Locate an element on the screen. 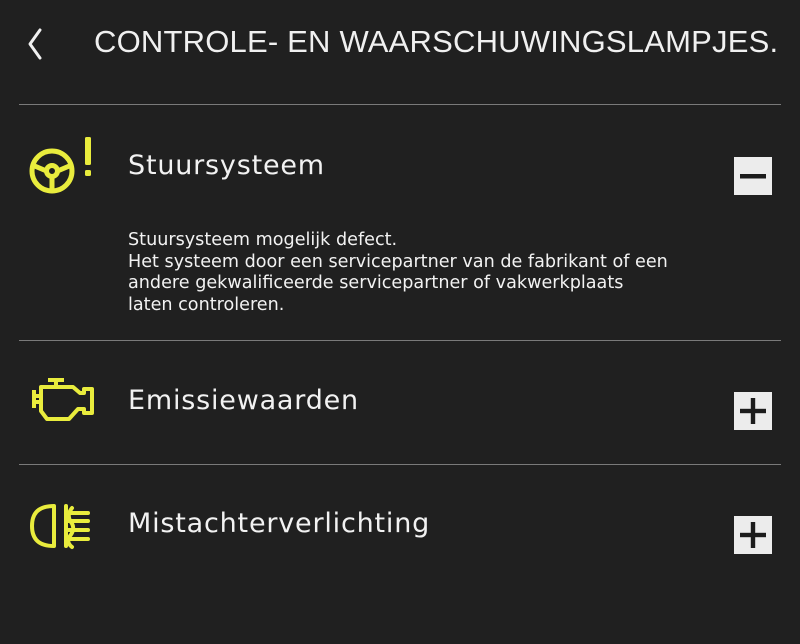 Image resolution: width=800 pixels, height=644 pixels. section-title: Stuursysteem is located at coordinates (226, 165).